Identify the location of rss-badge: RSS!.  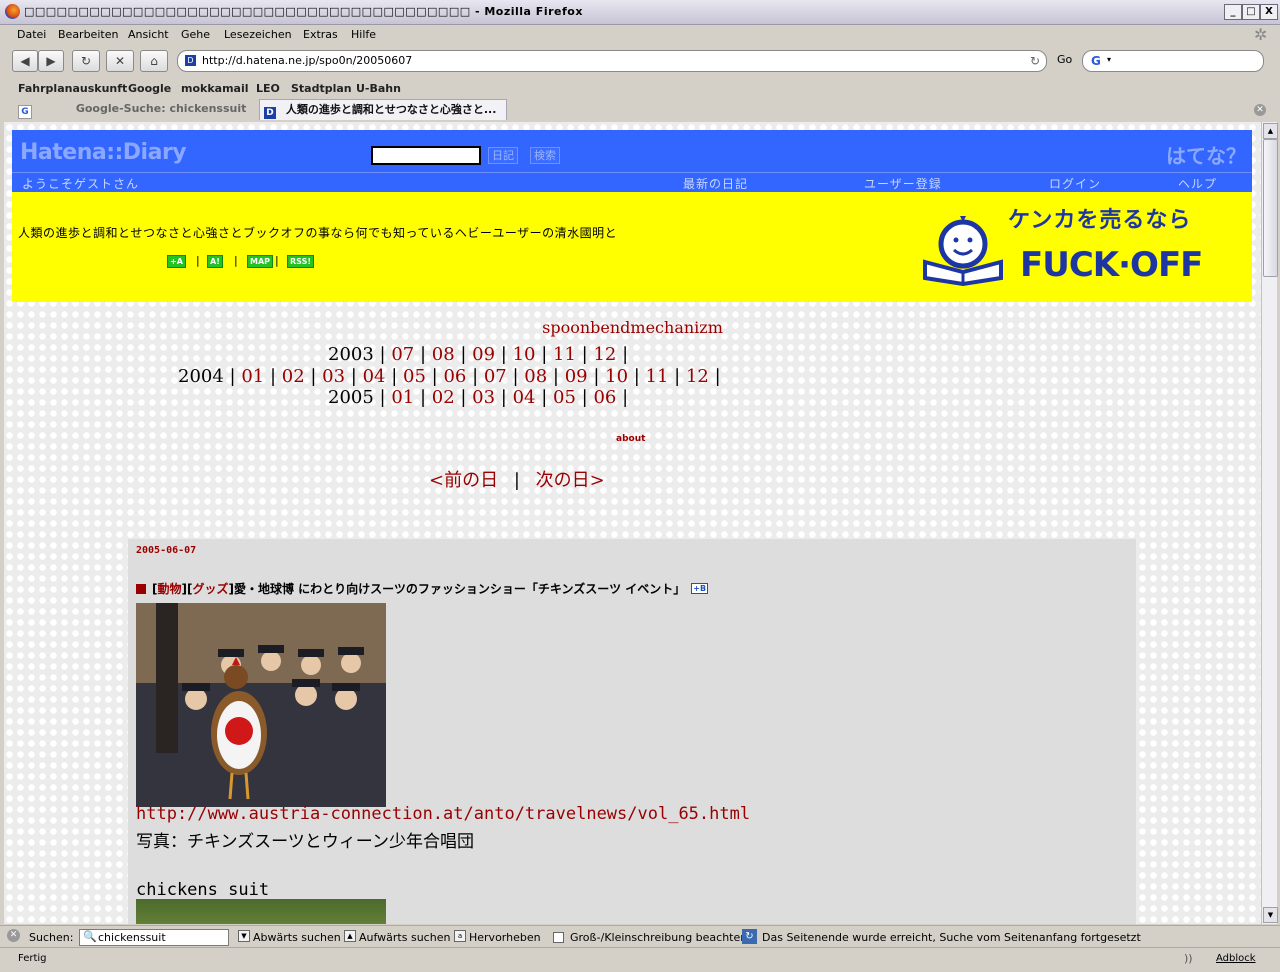
(300, 261).